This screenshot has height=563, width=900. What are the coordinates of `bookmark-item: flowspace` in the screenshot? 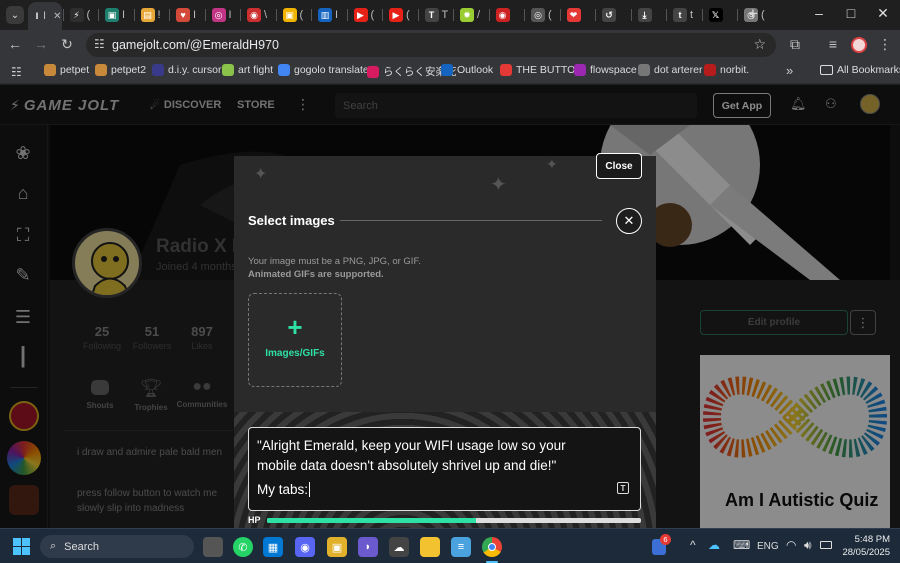 It's located at (605, 70).